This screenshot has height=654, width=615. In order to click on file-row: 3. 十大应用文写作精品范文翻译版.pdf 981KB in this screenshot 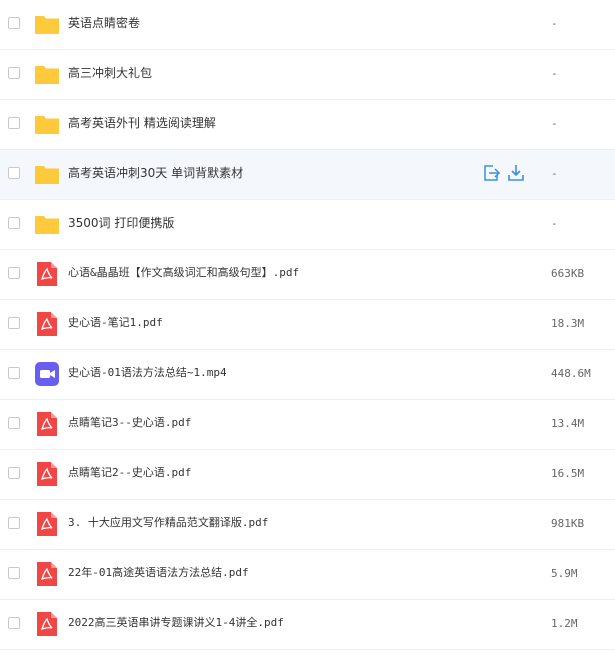, I will do `click(307, 525)`.